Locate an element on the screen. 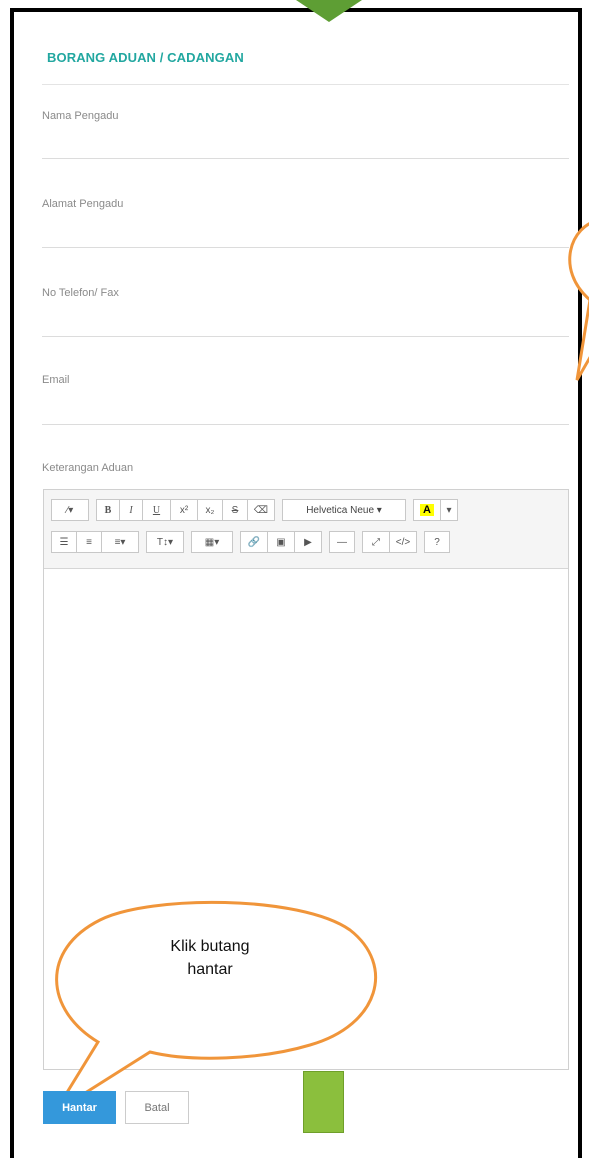 This screenshot has height=1158, width=589. hantar-button: Hantar is located at coordinates (79, 1107).